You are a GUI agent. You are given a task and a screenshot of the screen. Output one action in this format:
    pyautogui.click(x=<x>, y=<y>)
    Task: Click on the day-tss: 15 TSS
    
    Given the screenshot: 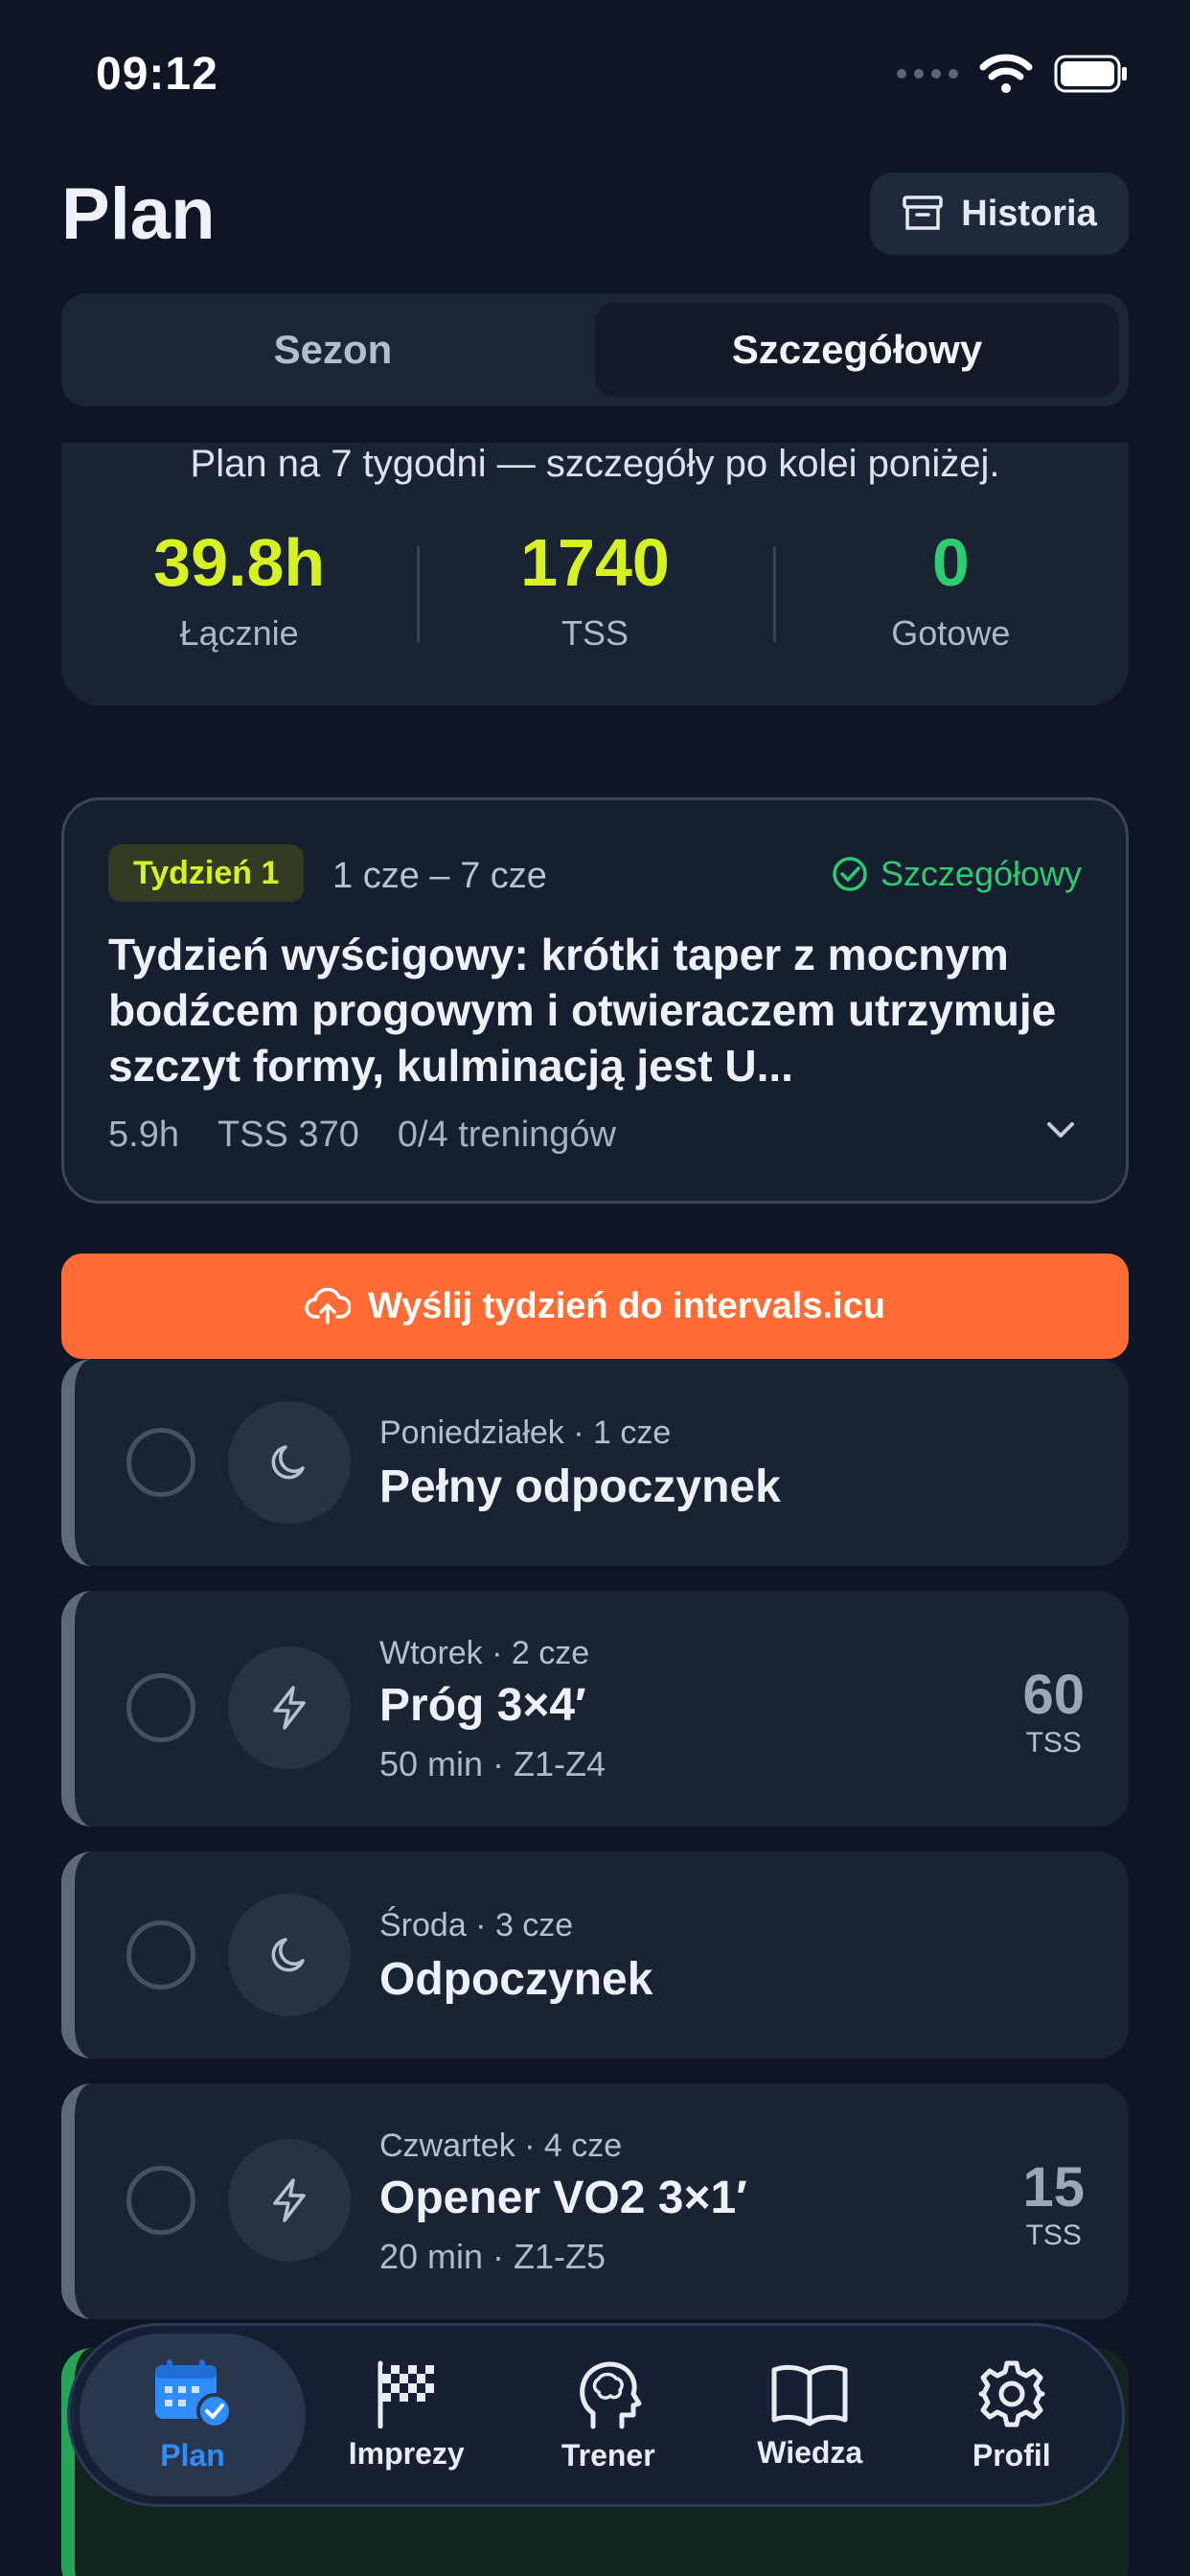 What is the action you would take?
    pyautogui.click(x=1053, y=2206)
    